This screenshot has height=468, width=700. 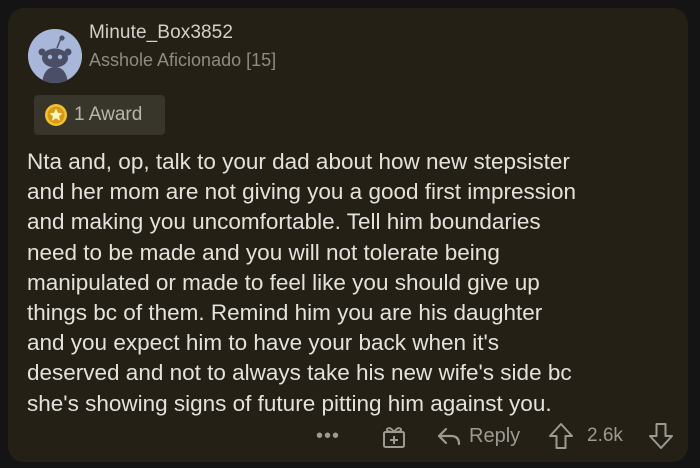 I want to click on reply-button: Reply, so click(x=486, y=437).